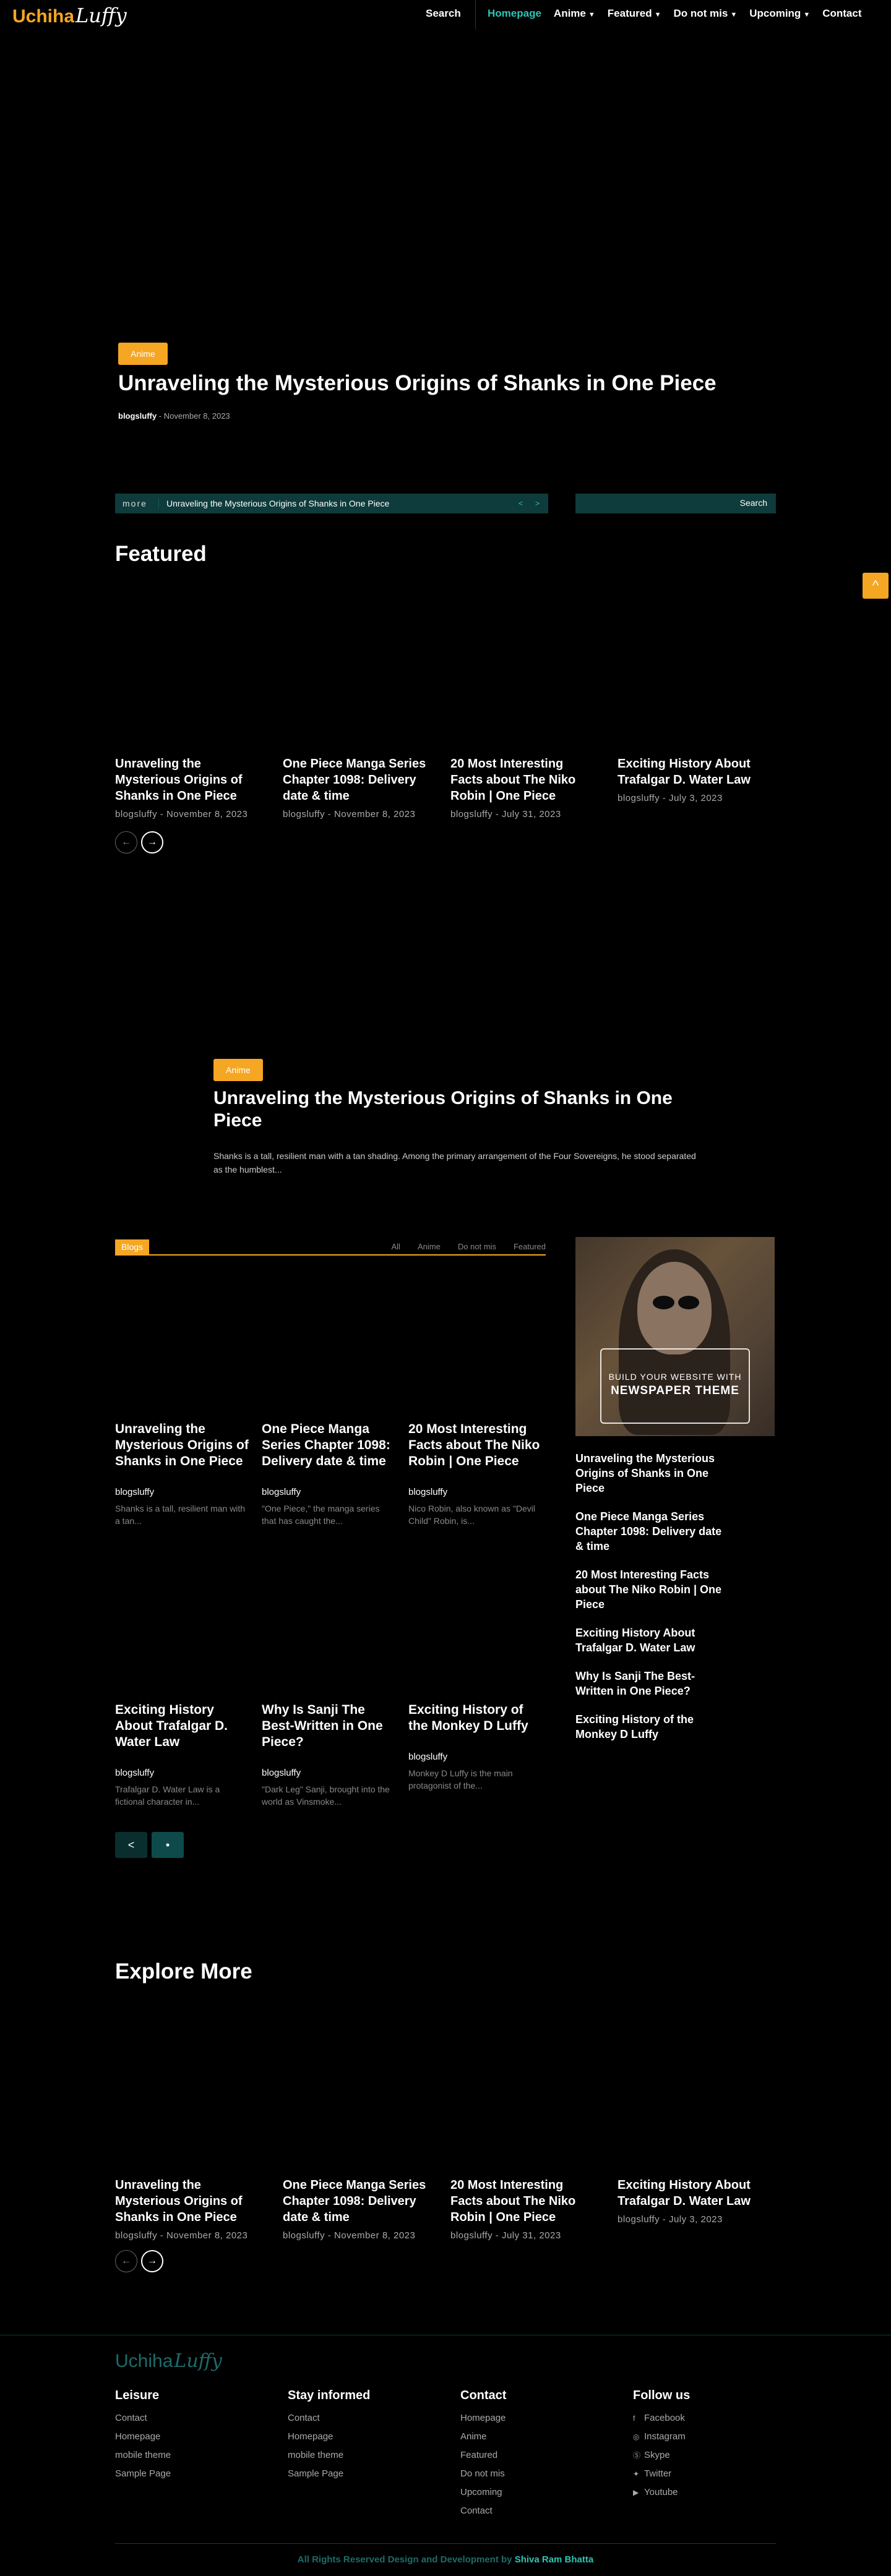  What do you see at coordinates (522, 2456) in the screenshot?
I see `footer-link: Featured` at bounding box center [522, 2456].